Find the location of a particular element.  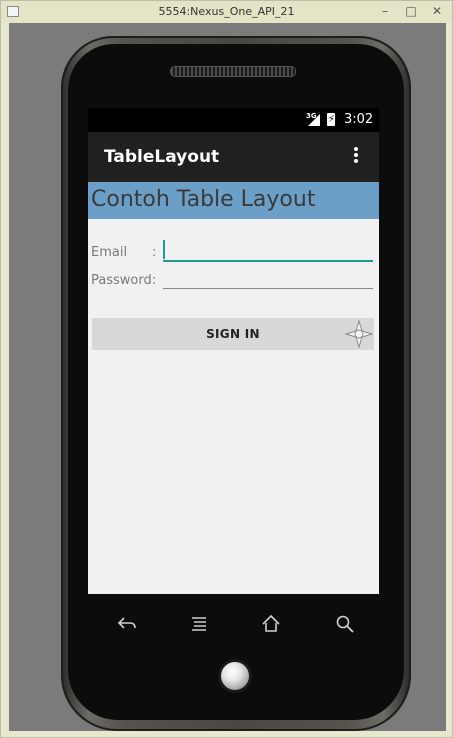

sign-in-button: SIGN IN is located at coordinates (233, 334).